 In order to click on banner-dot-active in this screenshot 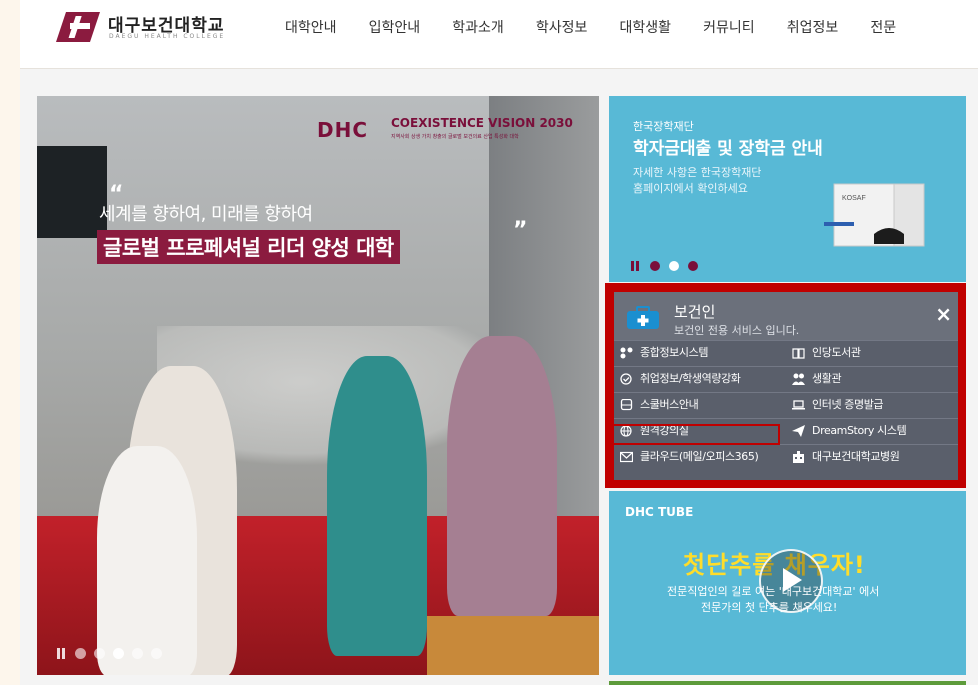, I will do `click(674, 266)`.